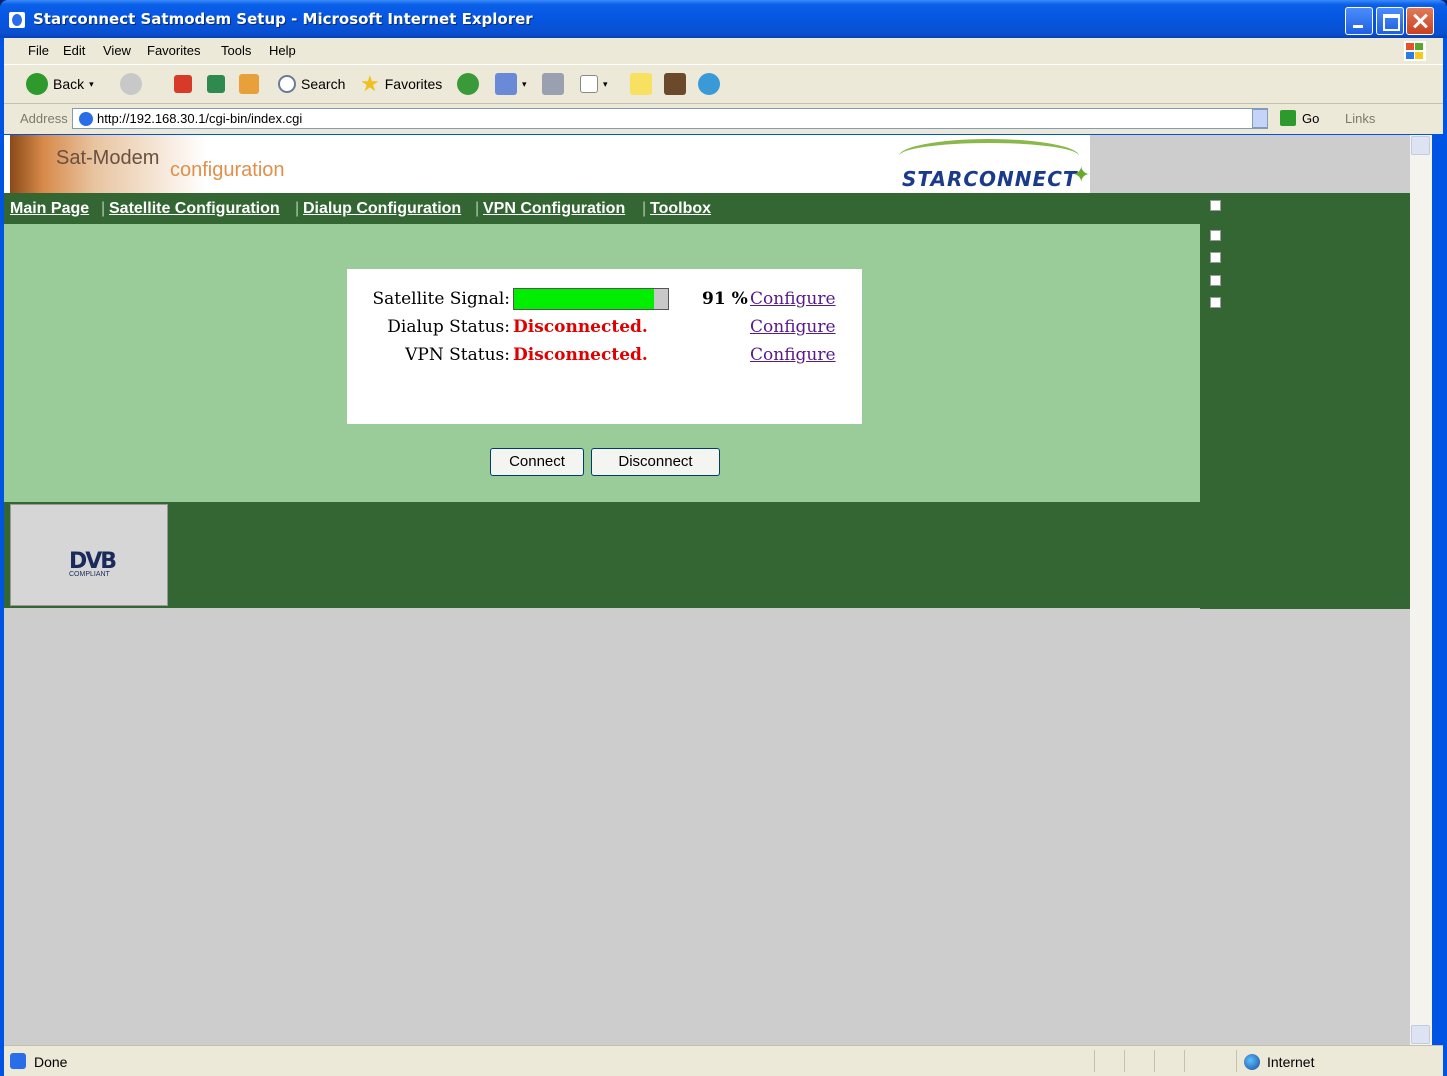 The height and width of the screenshot is (1076, 1447). I want to click on print-icon, so click(553, 84).